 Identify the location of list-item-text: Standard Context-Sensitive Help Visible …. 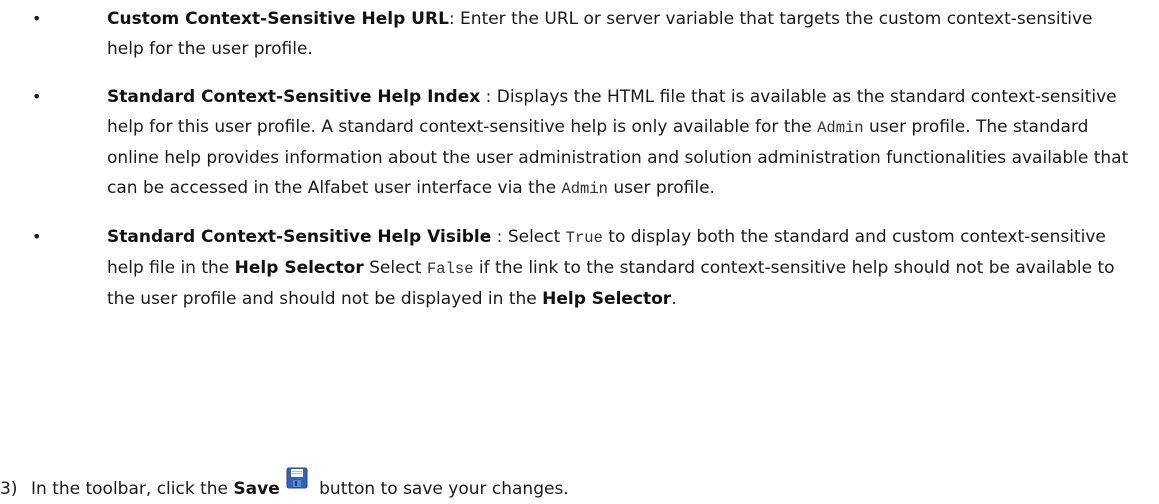
(611, 268).